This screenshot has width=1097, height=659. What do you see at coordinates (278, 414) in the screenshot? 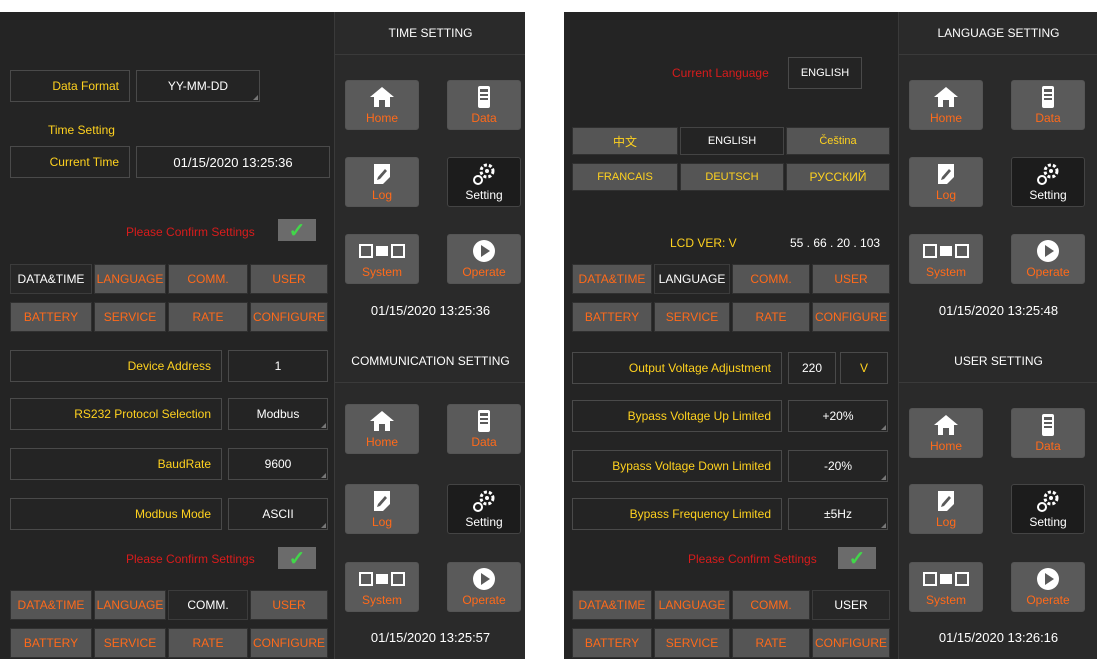
I see `rs232-protocol-field: Modbus` at bounding box center [278, 414].